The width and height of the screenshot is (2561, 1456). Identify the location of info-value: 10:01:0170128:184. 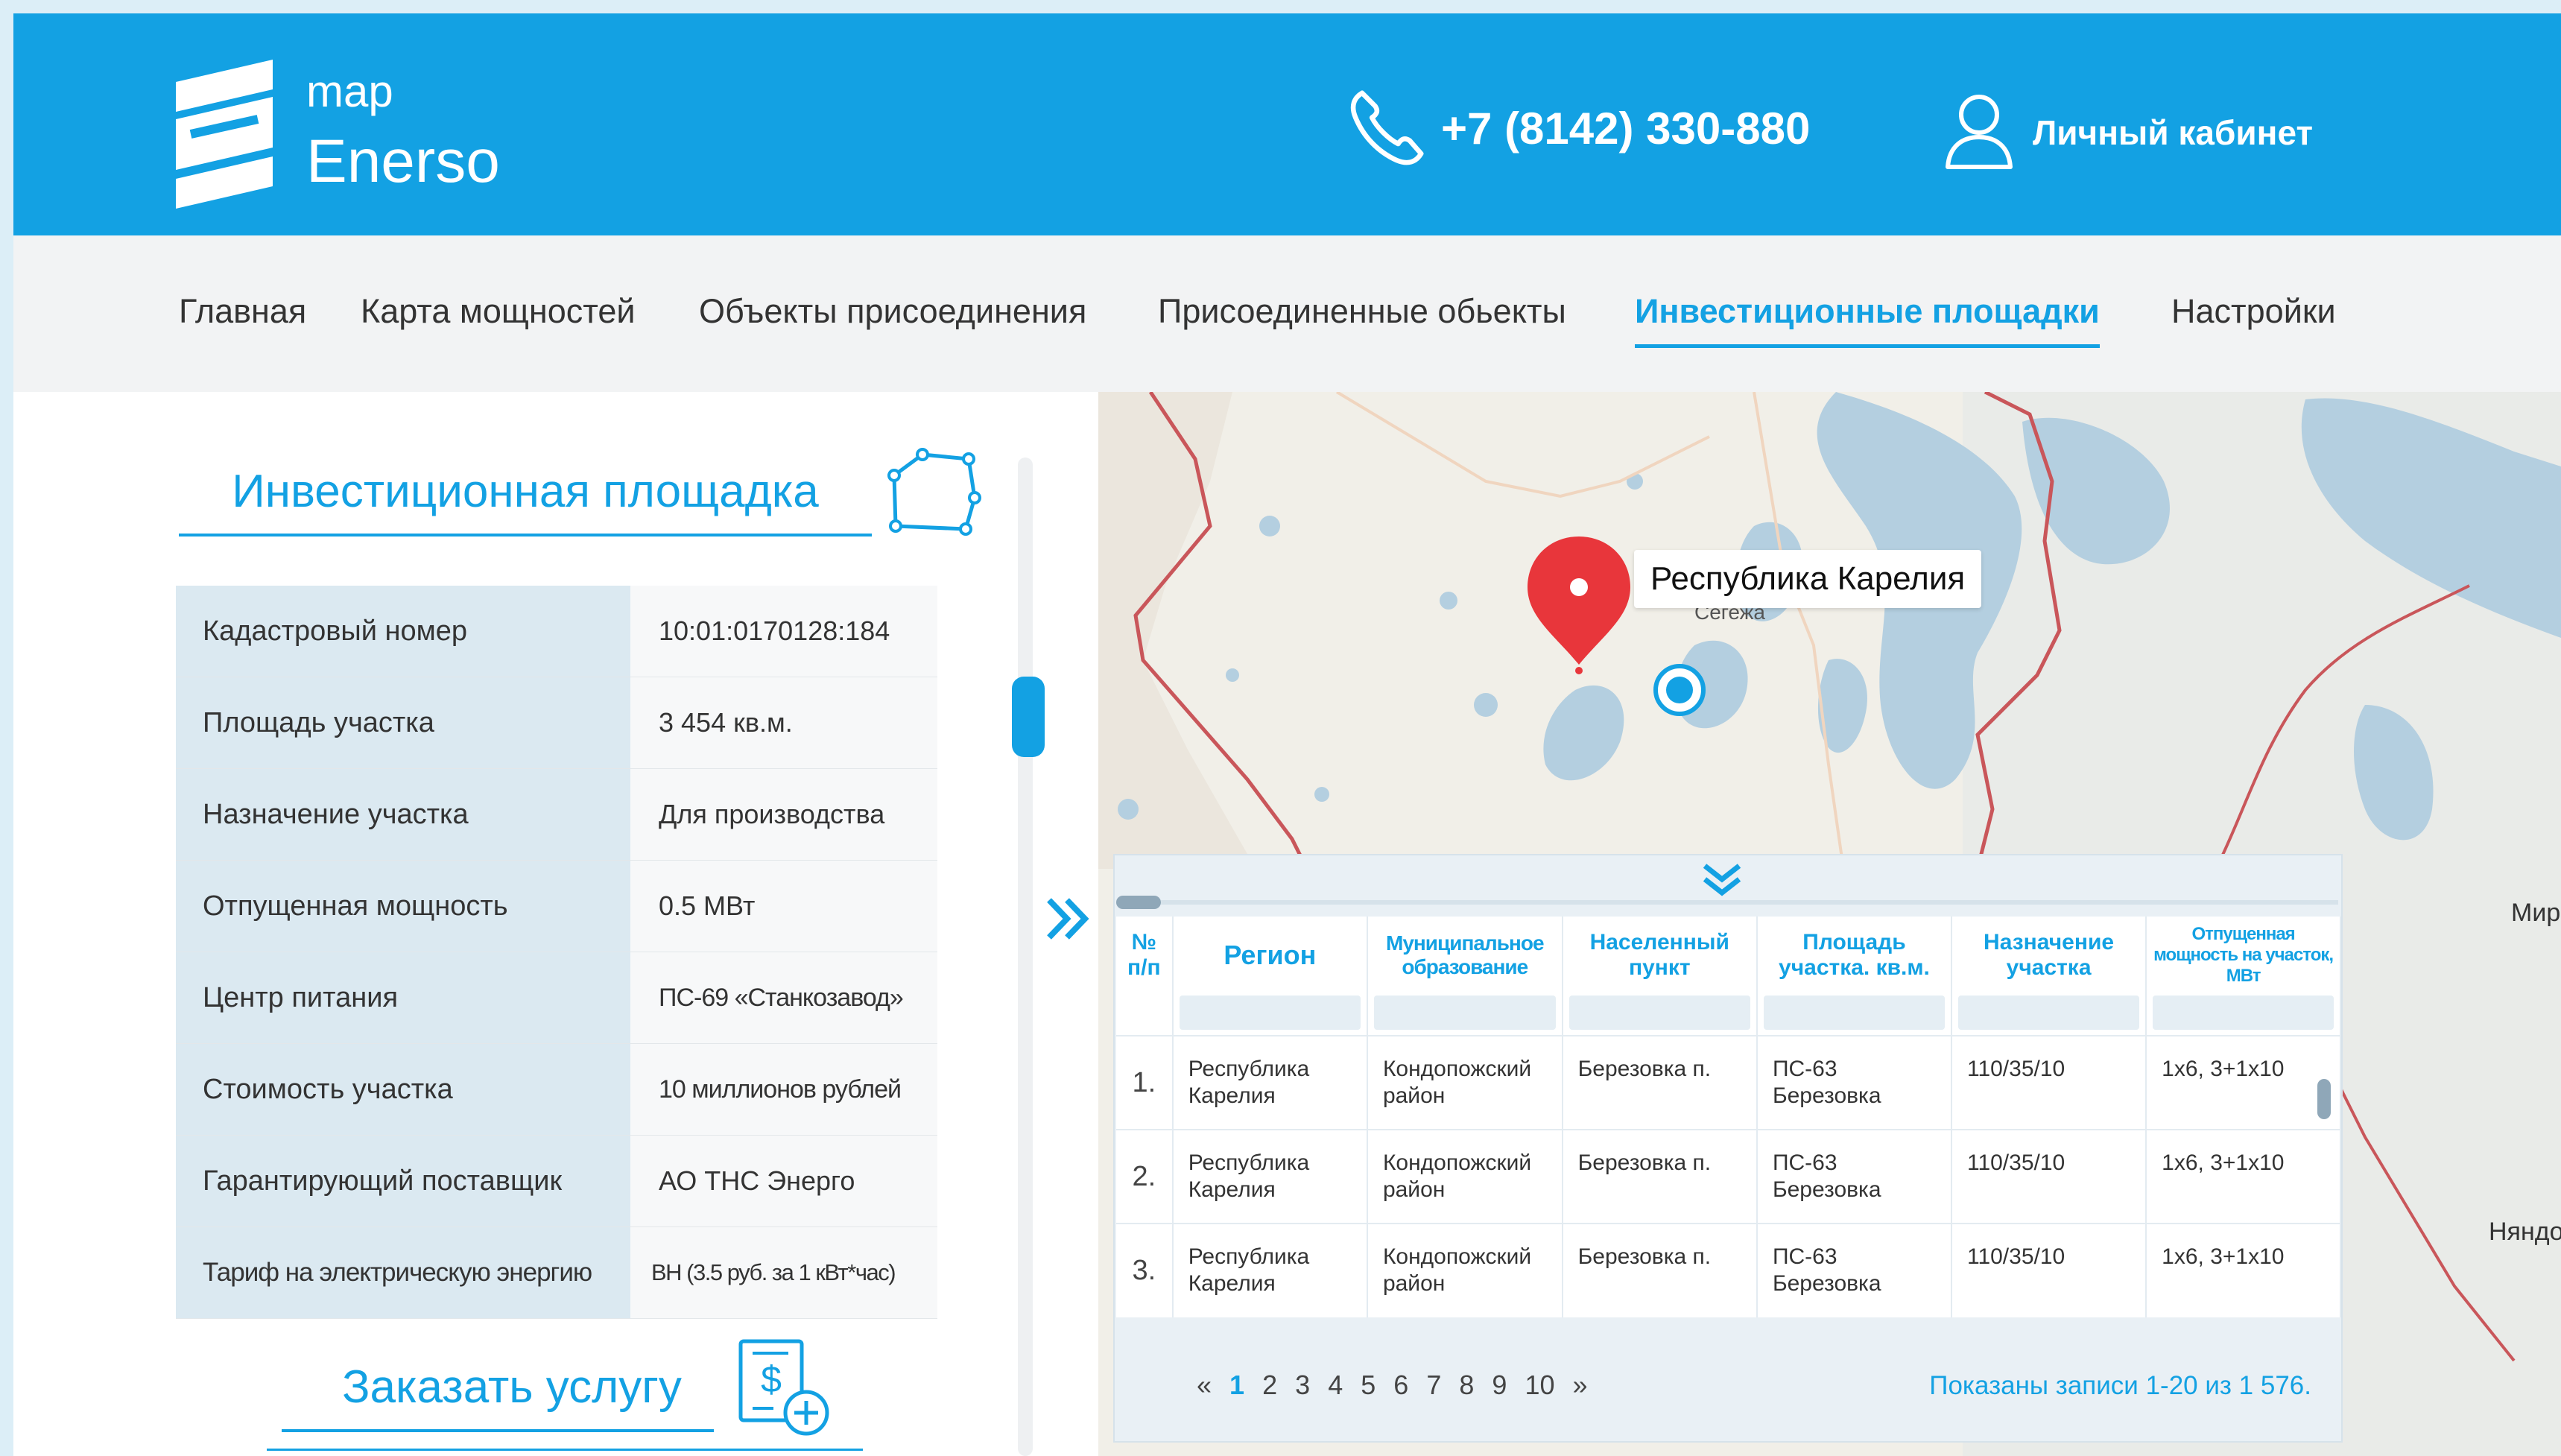
(783, 631).